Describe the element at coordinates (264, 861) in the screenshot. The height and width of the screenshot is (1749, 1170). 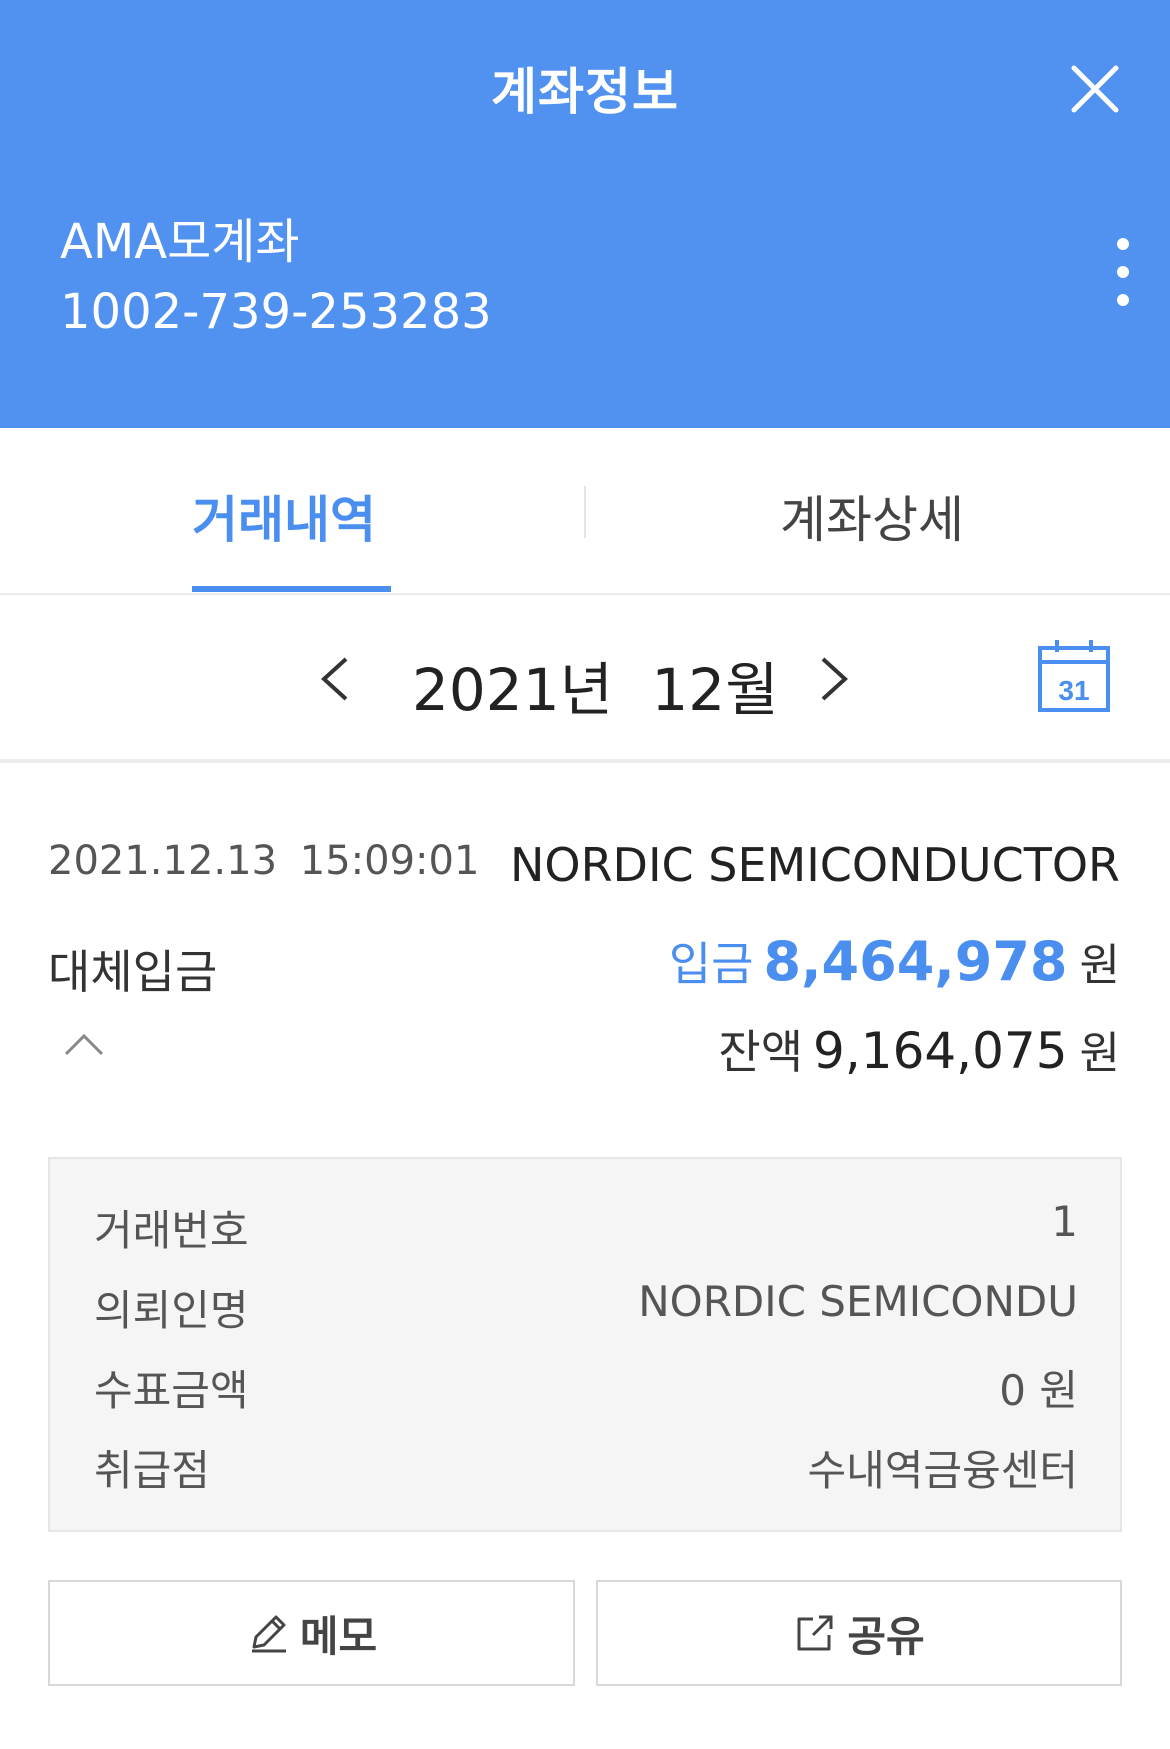
I see `transaction-datetime: 2021.12.13 15:09:01` at that location.